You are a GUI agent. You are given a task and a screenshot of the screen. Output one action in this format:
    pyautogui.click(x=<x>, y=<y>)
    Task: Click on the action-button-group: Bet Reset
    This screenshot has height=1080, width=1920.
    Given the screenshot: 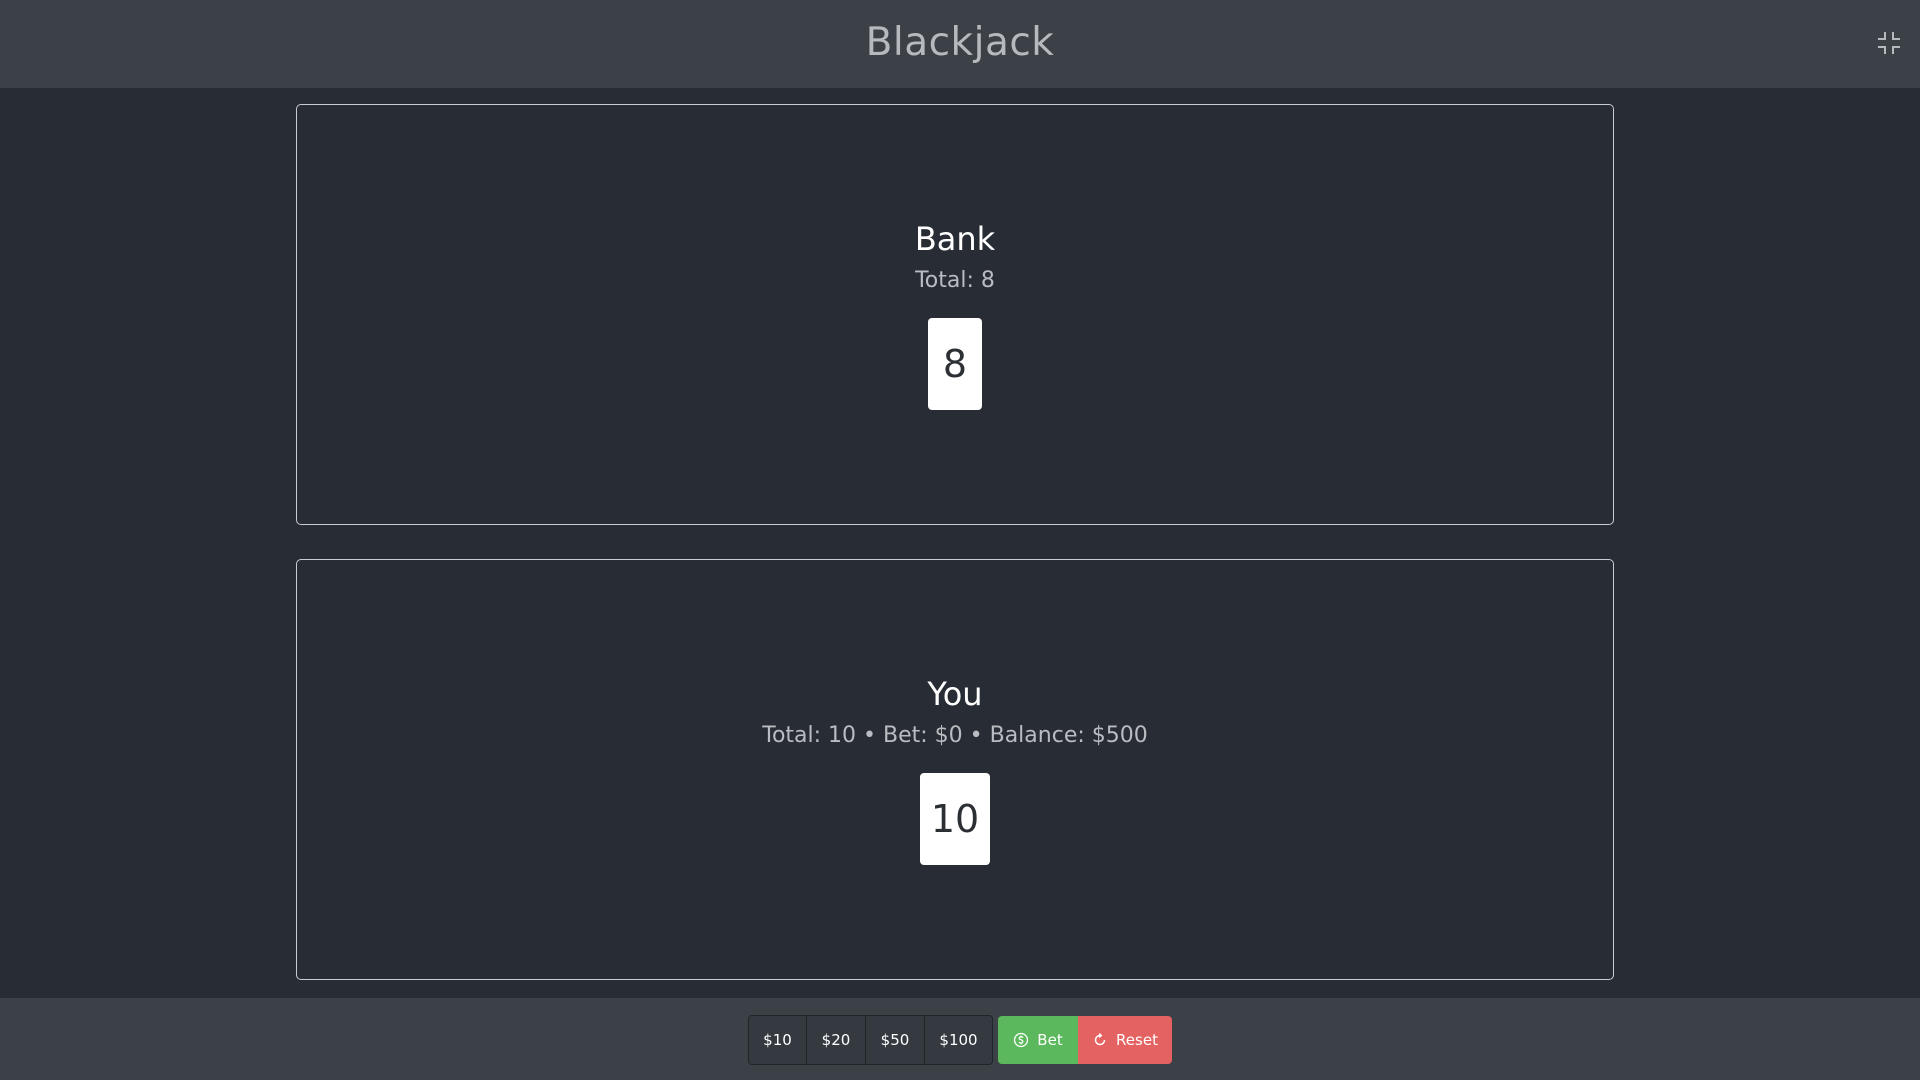 What is the action you would take?
    pyautogui.click(x=1085, y=1040)
    